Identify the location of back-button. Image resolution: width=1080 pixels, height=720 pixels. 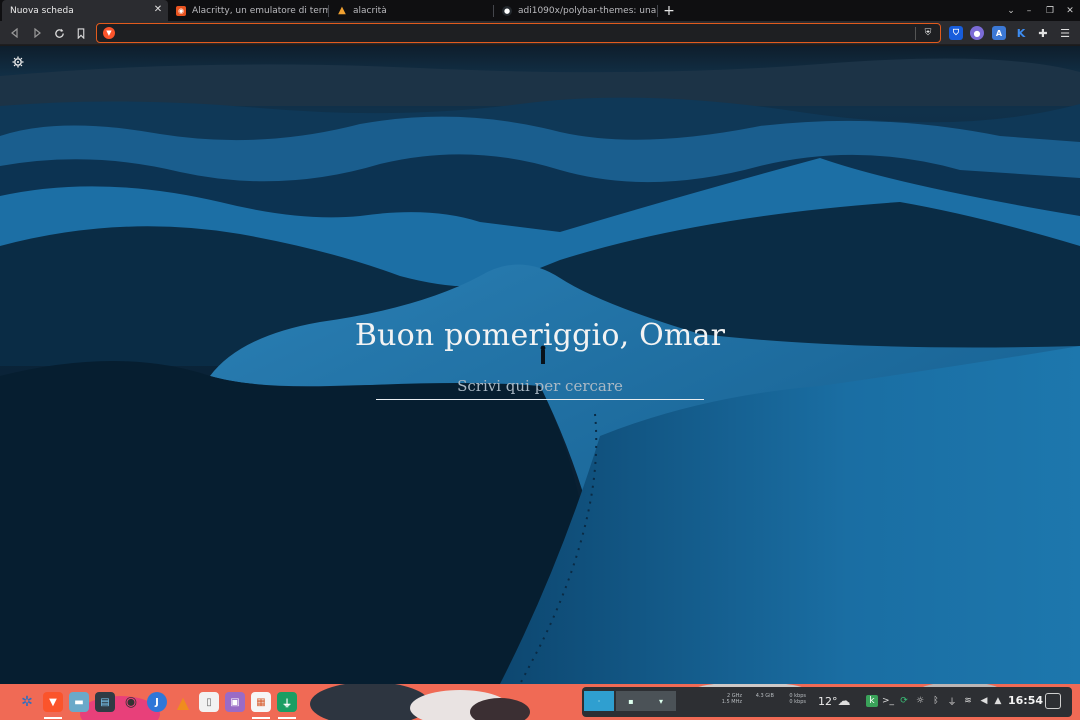
(15, 33).